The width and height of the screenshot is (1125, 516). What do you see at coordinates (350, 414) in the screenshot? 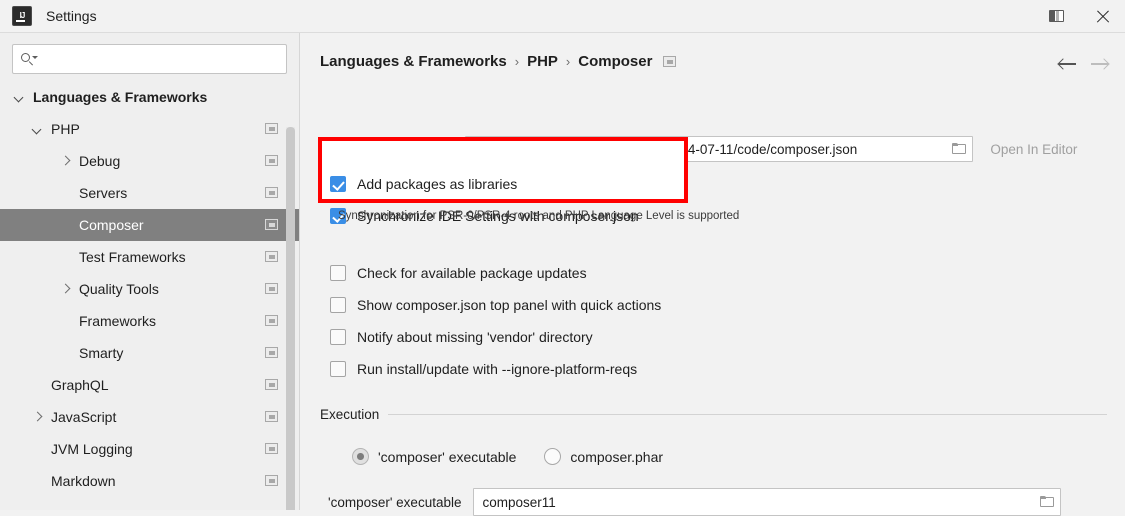
I see `execution-section-title: Execution` at bounding box center [350, 414].